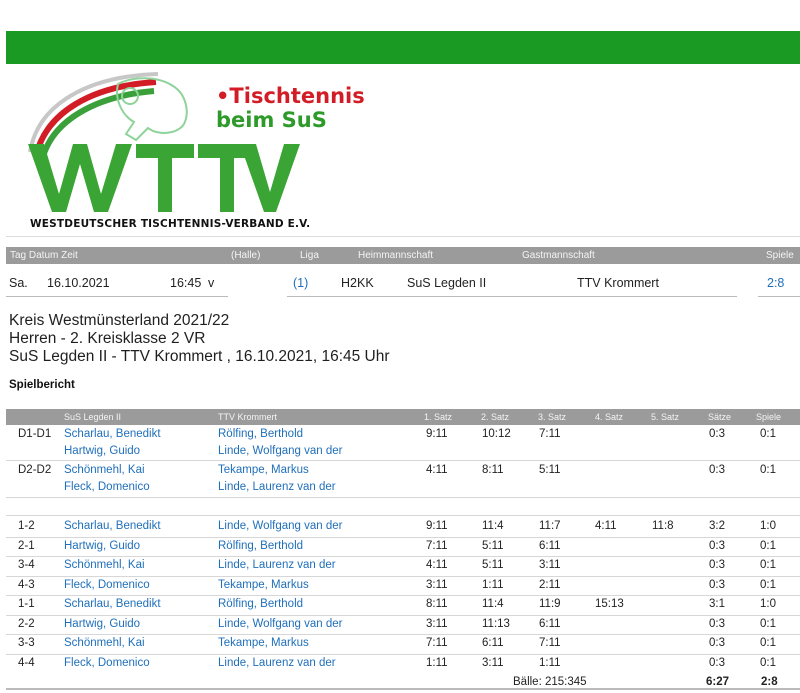  I want to click on logo-slogan-beim-sus: beim SuS, so click(271, 120).